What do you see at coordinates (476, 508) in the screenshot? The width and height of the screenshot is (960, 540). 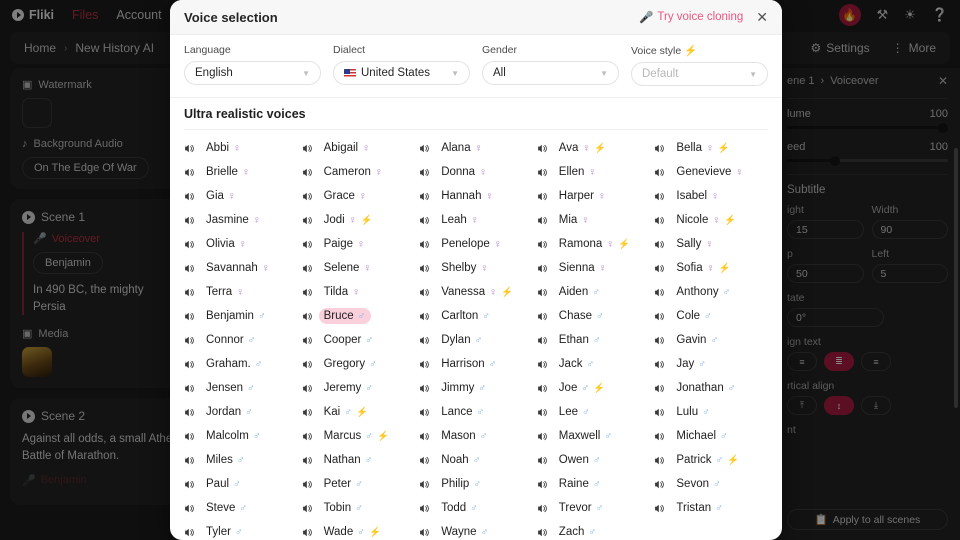 I see `voice-item: Todd ♂` at bounding box center [476, 508].